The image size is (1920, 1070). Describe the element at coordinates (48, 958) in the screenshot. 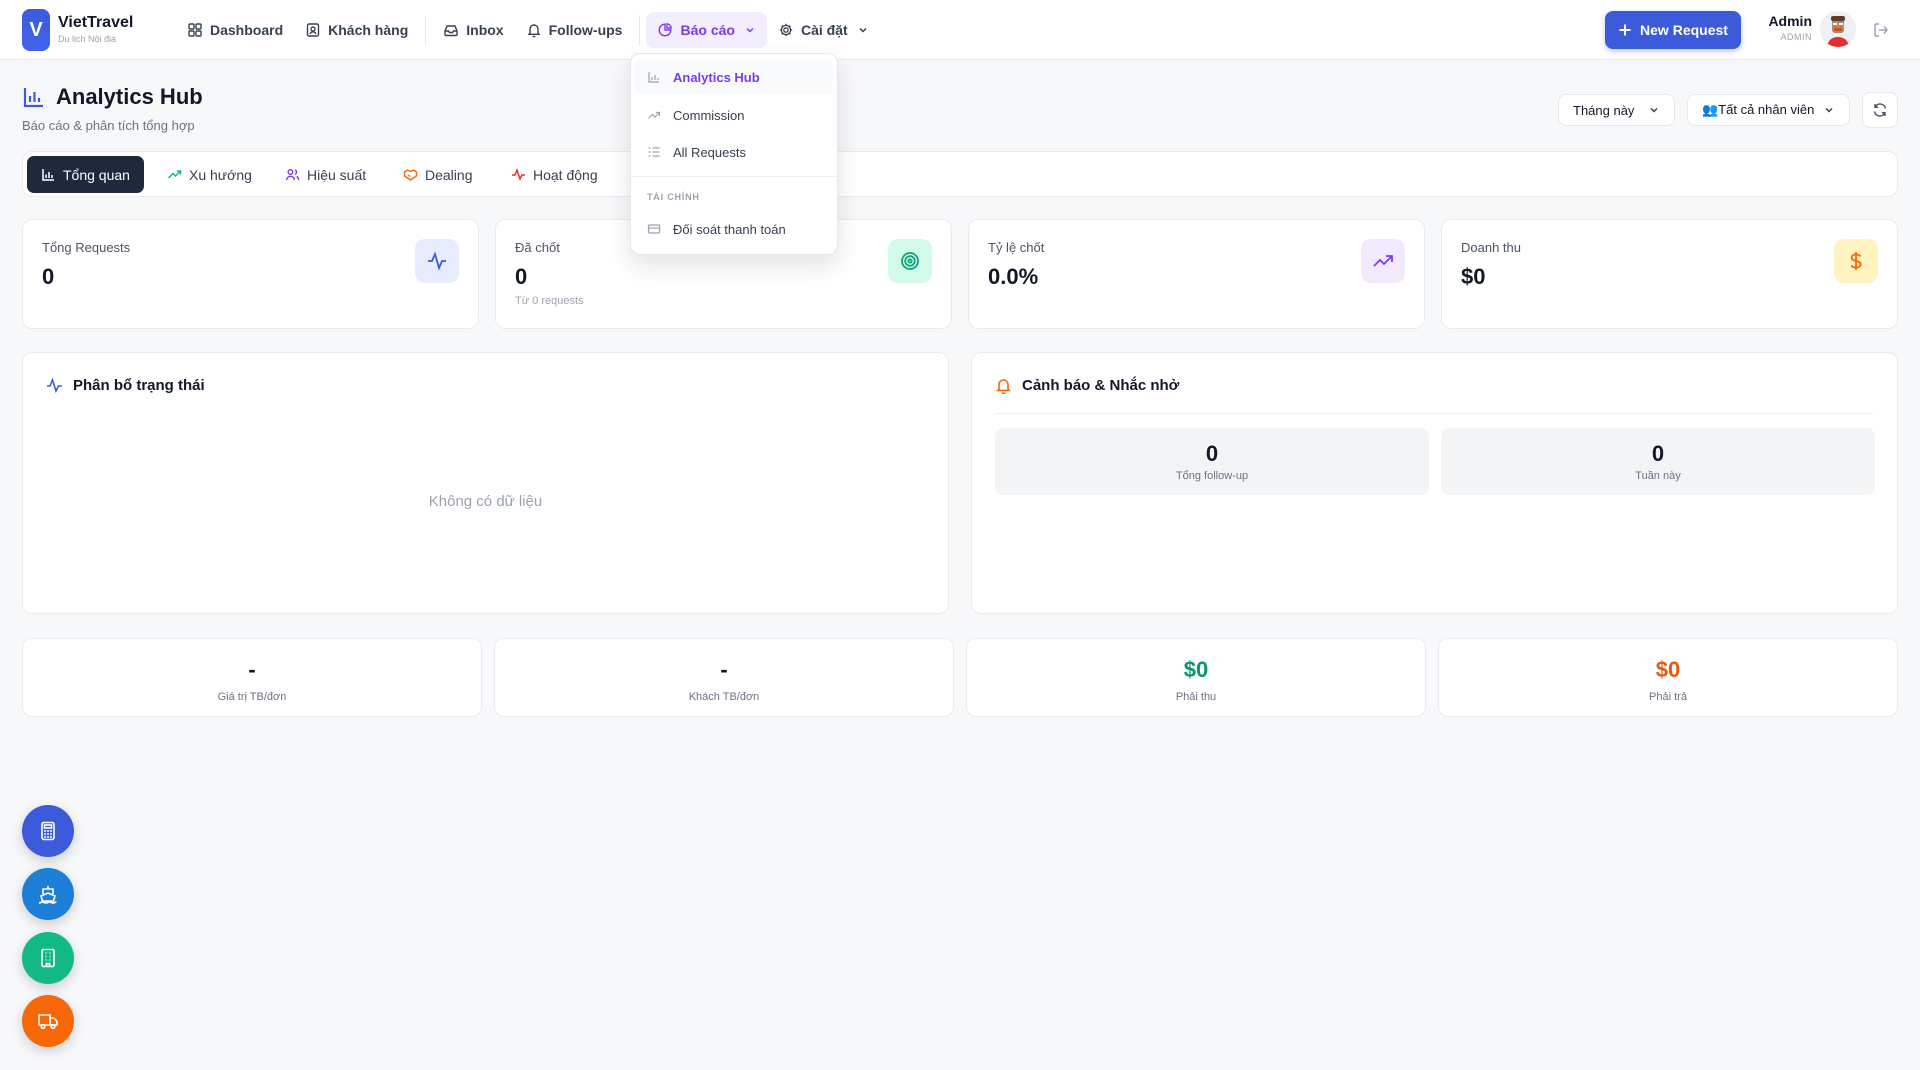

I see `building-fab-button` at that location.